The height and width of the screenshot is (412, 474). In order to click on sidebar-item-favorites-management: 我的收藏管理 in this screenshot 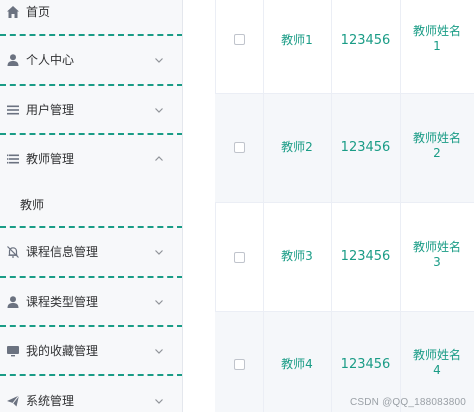, I will do `click(91, 351)`.